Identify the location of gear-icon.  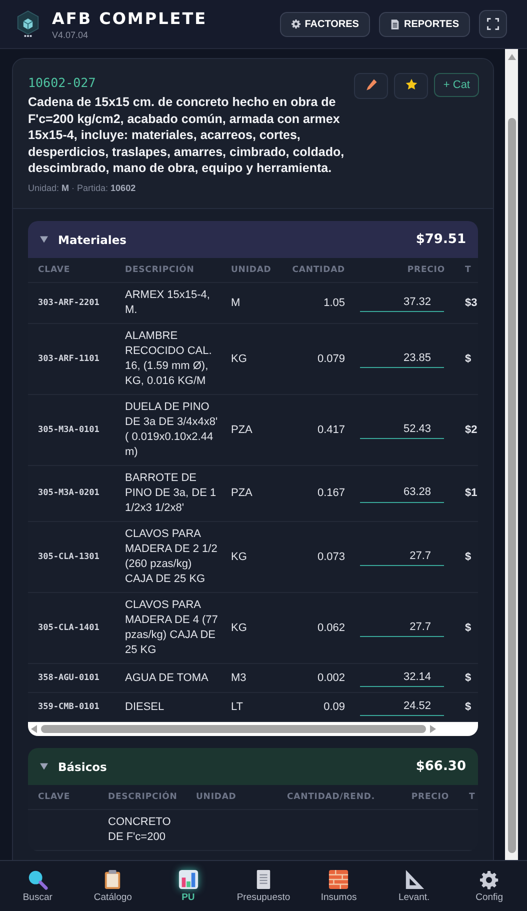
(295, 24).